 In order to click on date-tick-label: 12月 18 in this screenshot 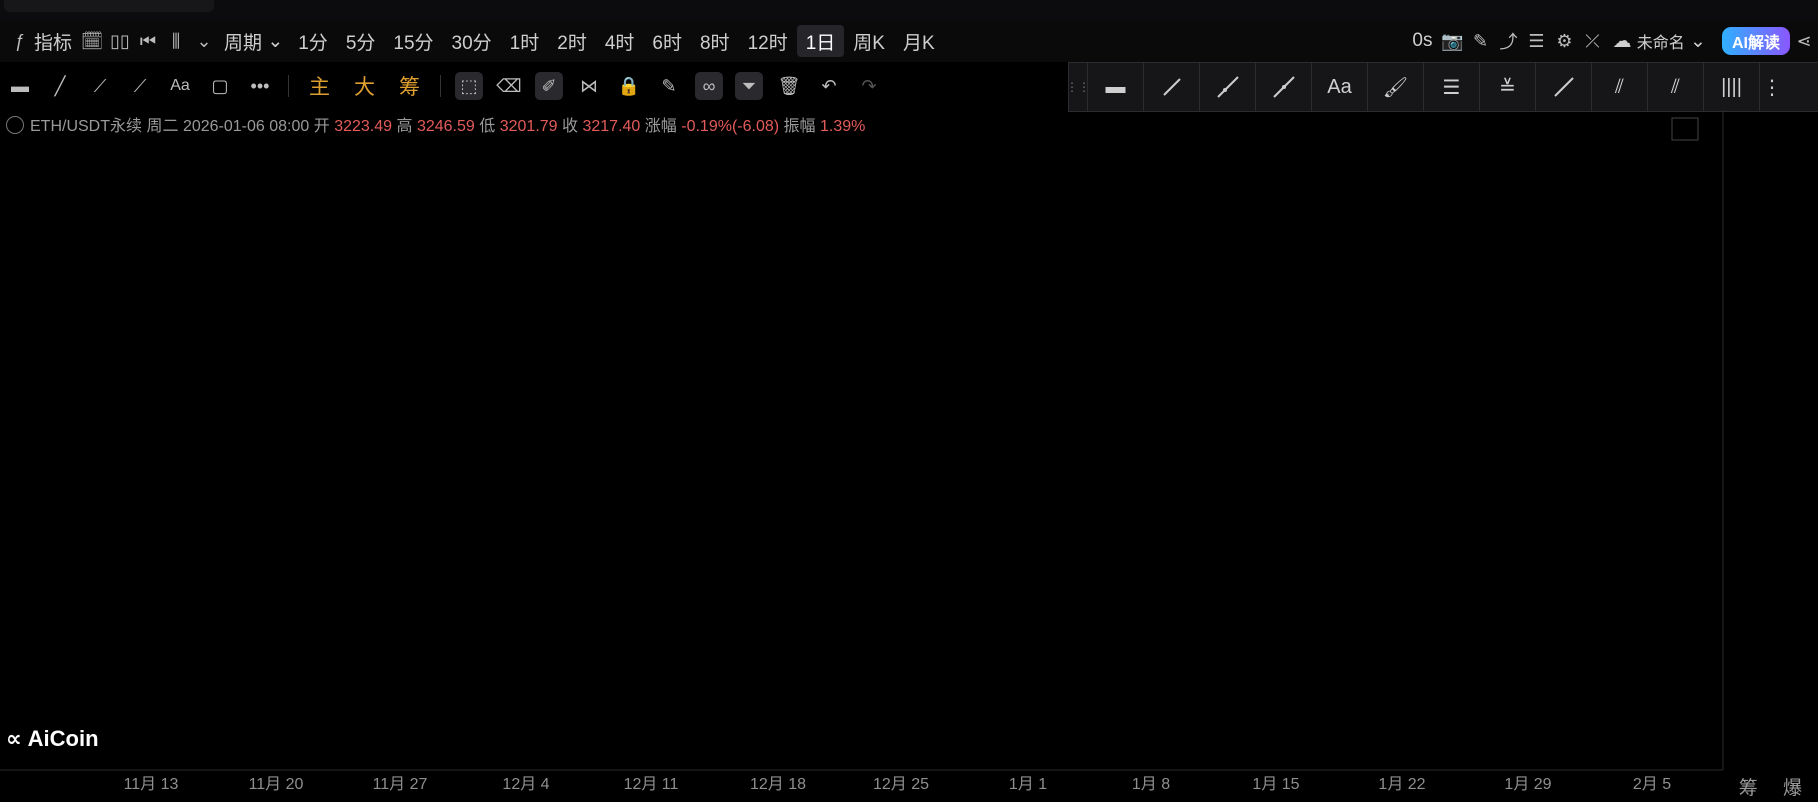, I will do `click(778, 784)`.